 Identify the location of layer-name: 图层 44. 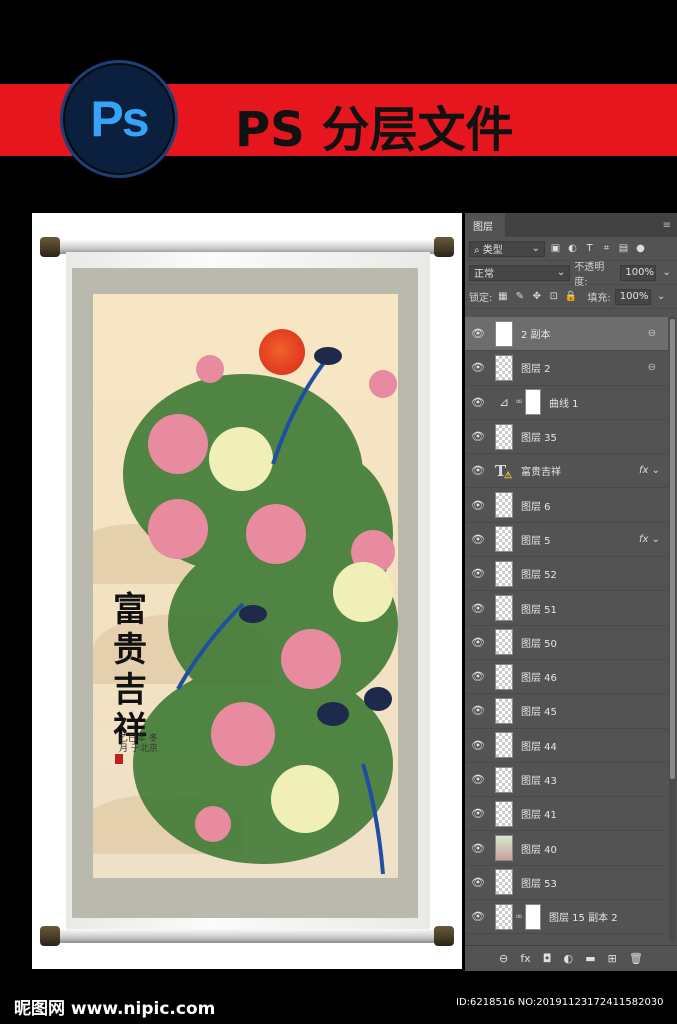
(539, 745).